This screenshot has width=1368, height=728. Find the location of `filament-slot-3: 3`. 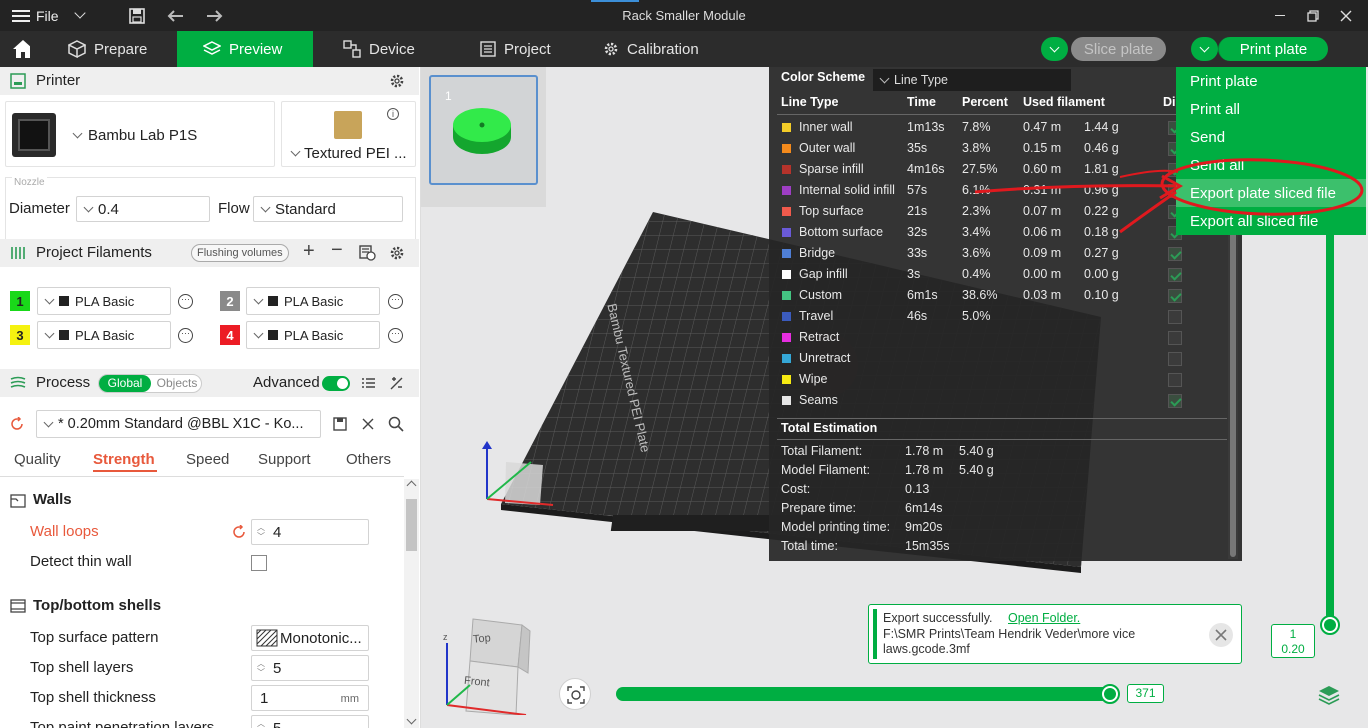

filament-slot-3: 3 is located at coordinates (20, 335).